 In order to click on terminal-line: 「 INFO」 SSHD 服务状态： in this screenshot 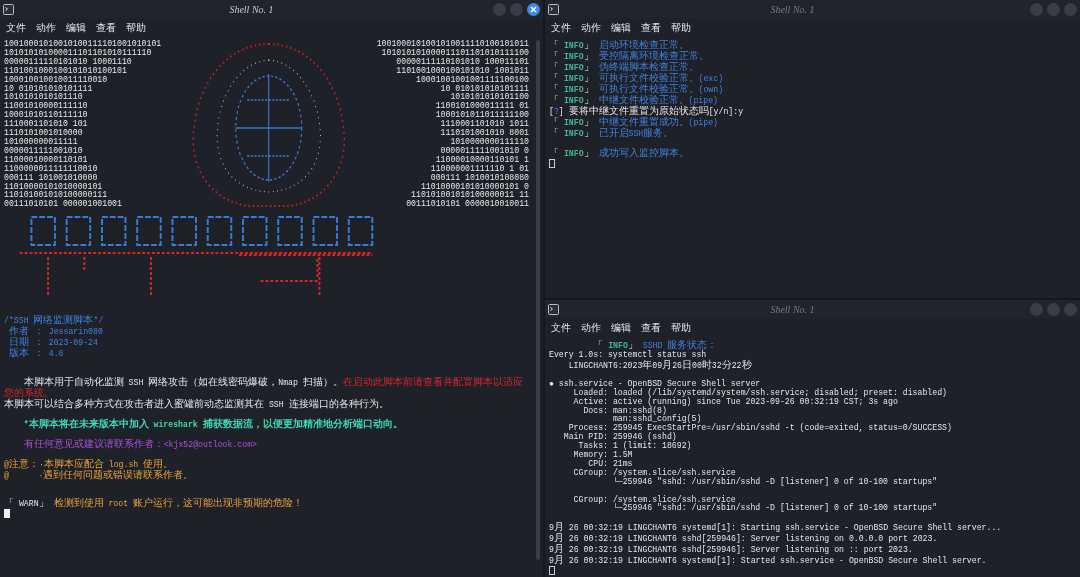, I will do `click(655, 345)`.